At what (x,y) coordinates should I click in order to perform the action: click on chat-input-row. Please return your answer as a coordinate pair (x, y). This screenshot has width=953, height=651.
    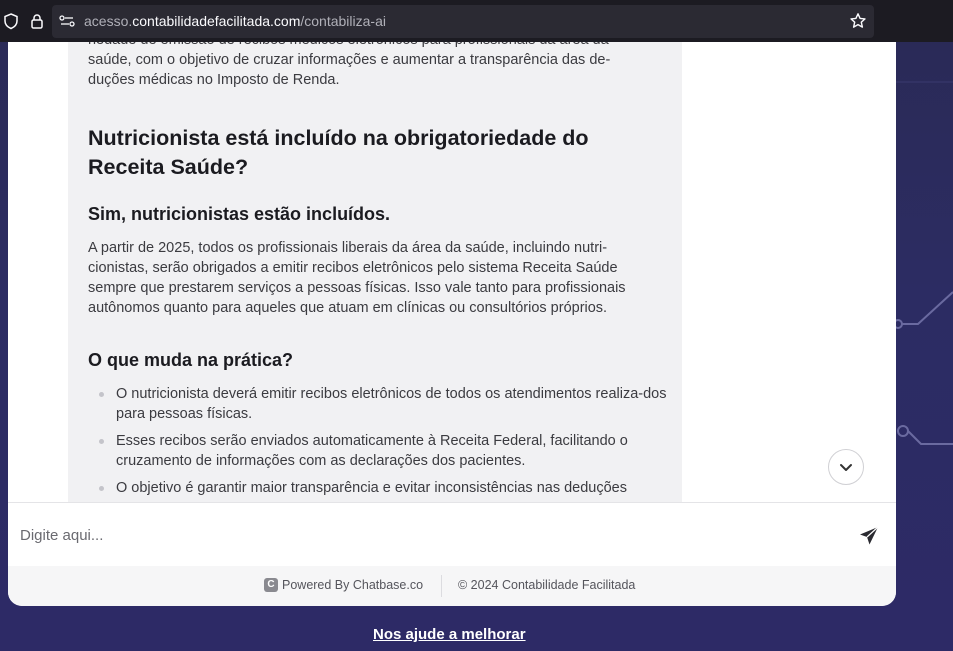
    Looking at the image, I should click on (452, 534).